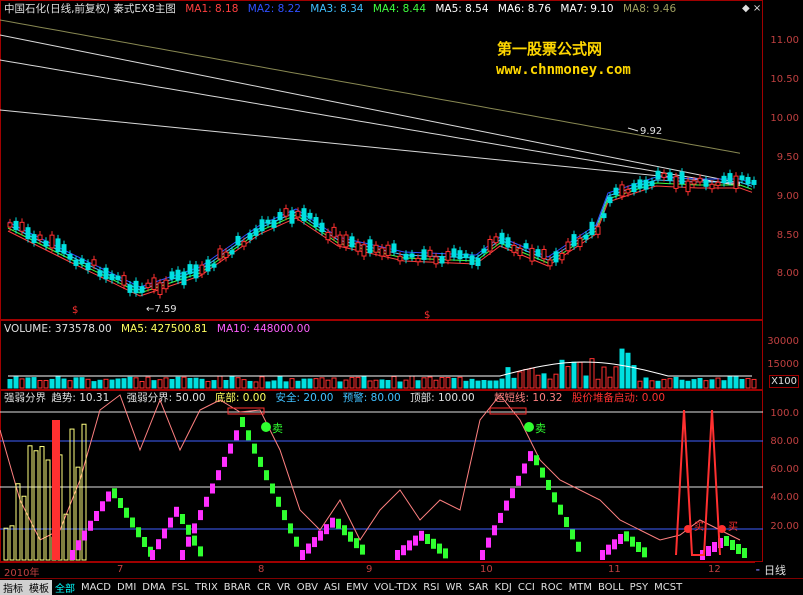 This screenshot has width=803, height=595. What do you see at coordinates (552, 587) in the screenshot?
I see `tab-roc: ROC` at bounding box center [552, 587].